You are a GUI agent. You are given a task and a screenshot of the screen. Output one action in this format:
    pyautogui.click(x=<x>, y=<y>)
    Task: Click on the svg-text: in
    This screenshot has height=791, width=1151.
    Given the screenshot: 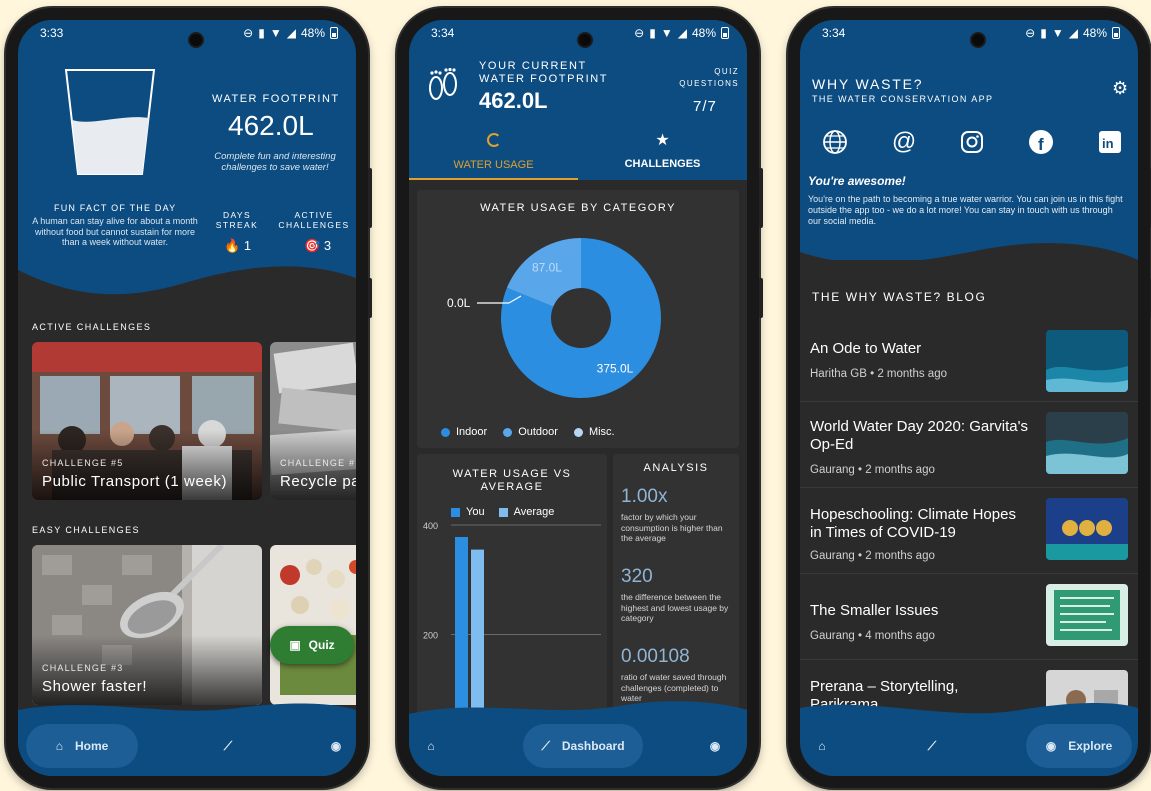 What is the action you would take?
    pyautogui.click(x=1108, y=143)
    